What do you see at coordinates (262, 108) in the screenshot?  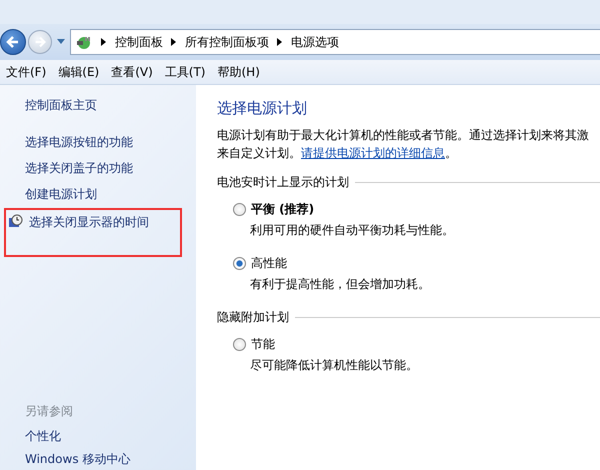 I see `page-title: 选择电源计划` at bounding box center [262, 108].